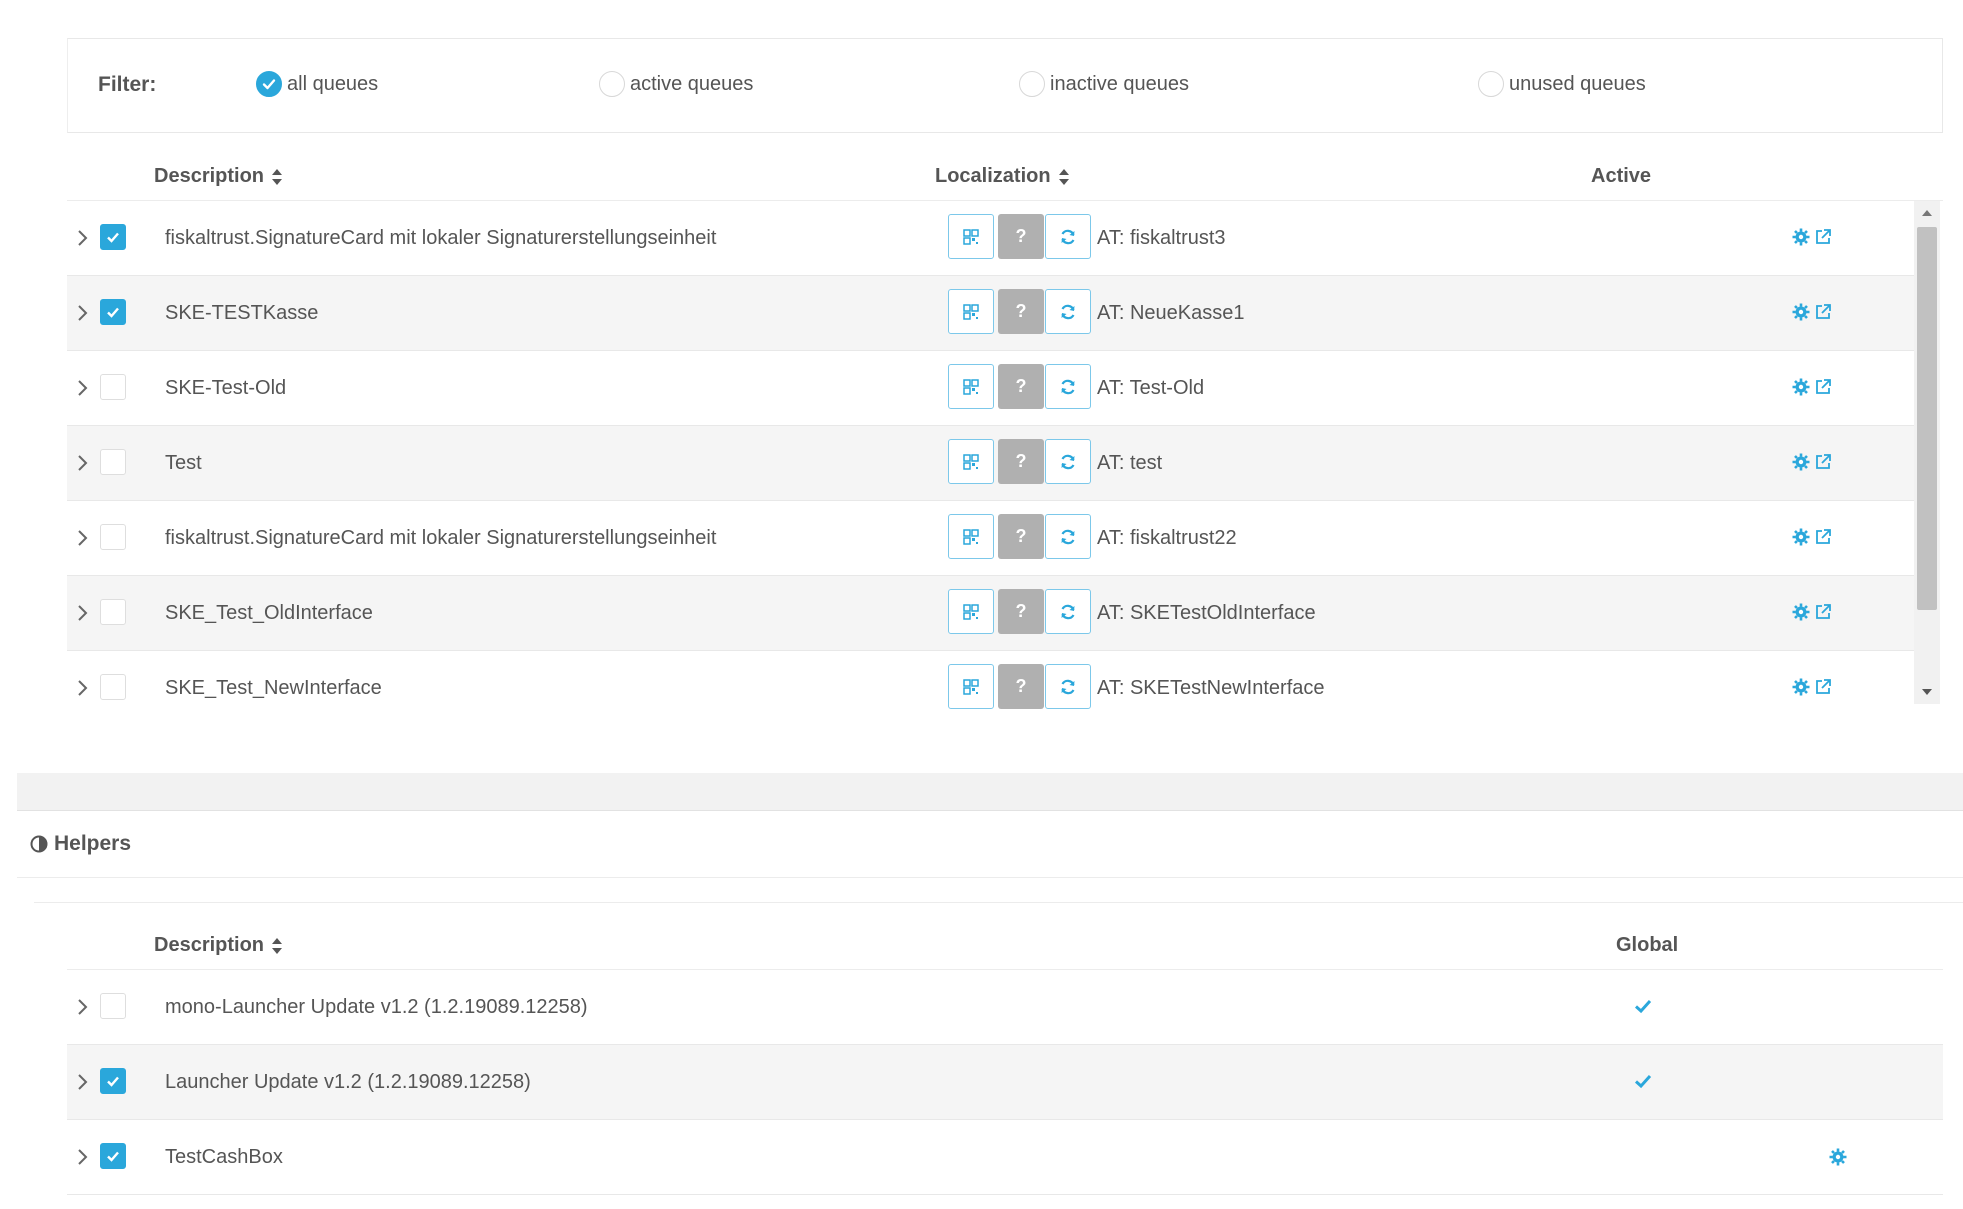  Describe the element at coordinates (1167, 538) in the screenshot. I see `queue-localization: AT: fiskaltrust22` at that location.